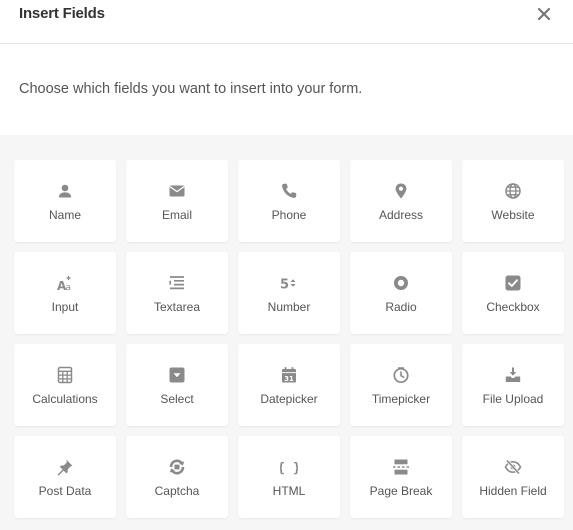  Describe the element at coordinates (401, 307) in the screenshot. I see `field-label: Radio` at that location.